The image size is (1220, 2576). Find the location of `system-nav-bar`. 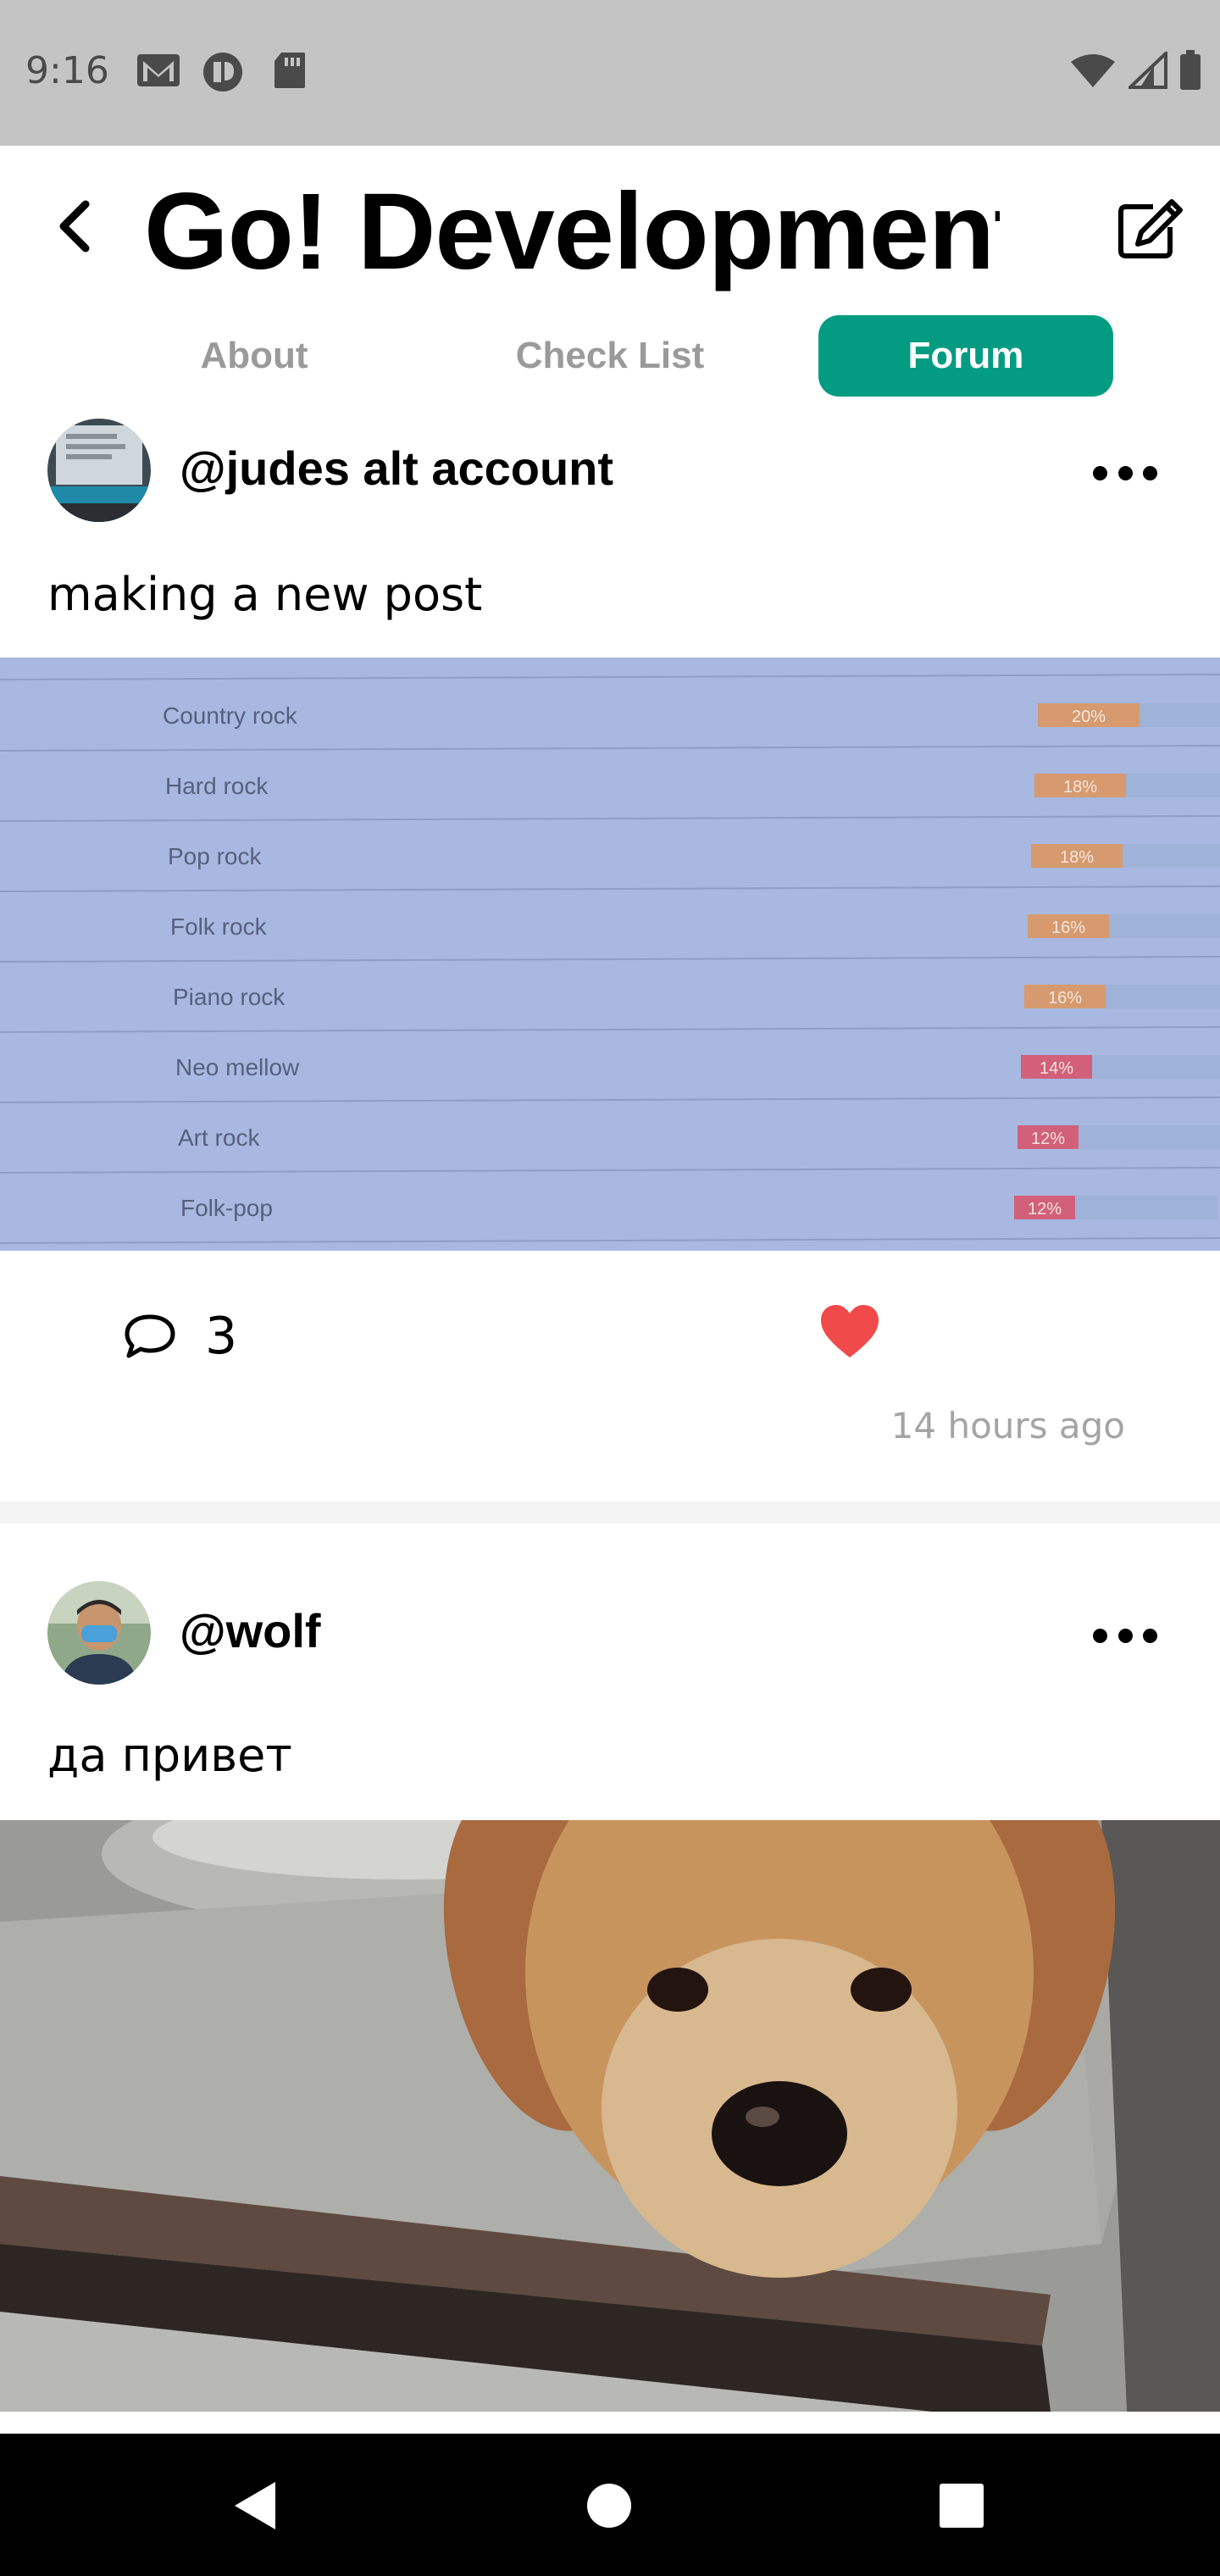

system-nav-bar is located at coordinates (610, 2505).